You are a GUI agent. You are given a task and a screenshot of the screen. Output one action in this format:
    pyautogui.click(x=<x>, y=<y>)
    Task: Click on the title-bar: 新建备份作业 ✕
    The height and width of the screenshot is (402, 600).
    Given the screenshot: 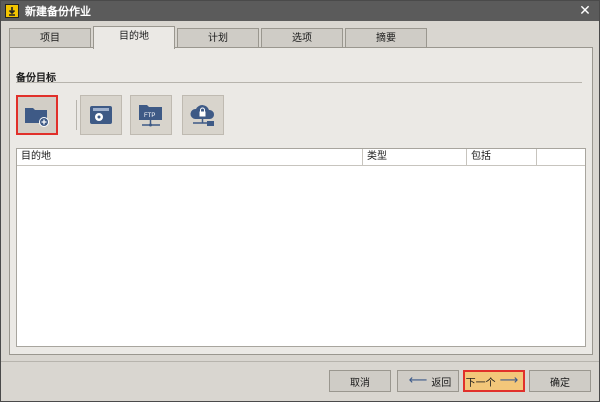 What is the action you would take?
    pyautogui.click(x=300, y=11)
    